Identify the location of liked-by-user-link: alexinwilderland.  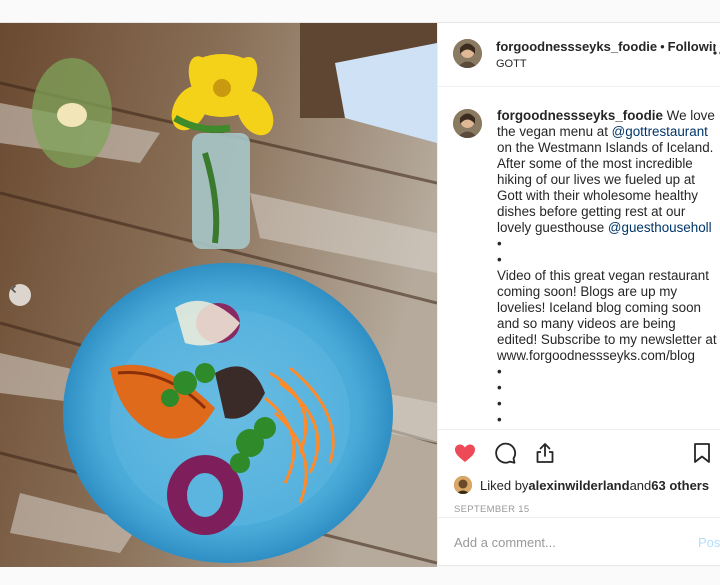
(578, 485).